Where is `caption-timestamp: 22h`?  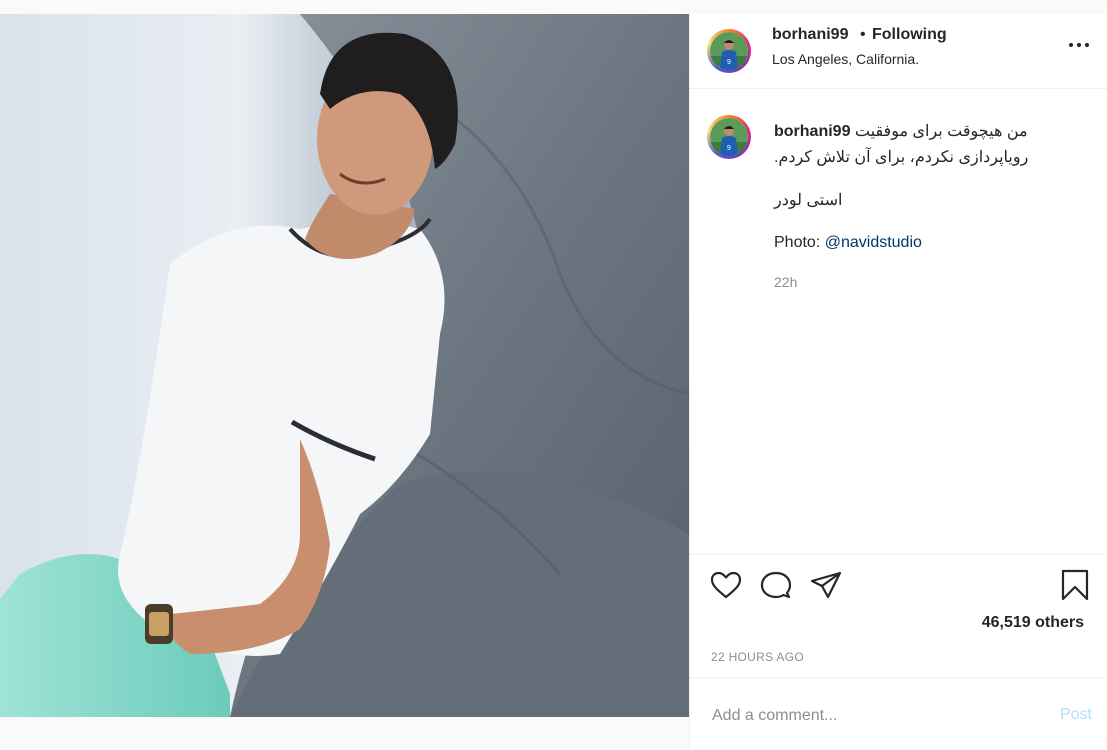
caption-timestamp: 22h is located at coordinates (785, 282).